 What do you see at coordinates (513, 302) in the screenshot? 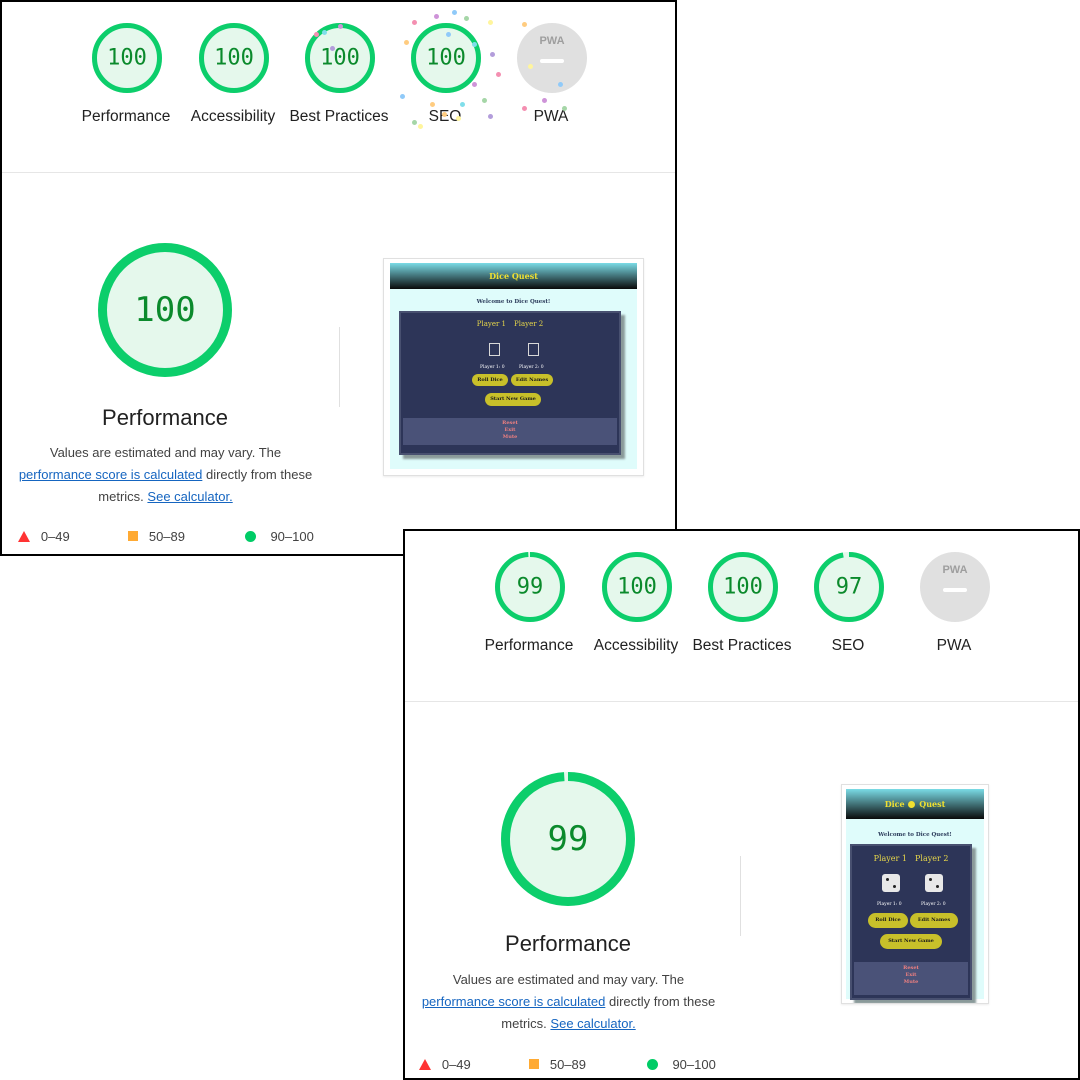
I see `welcome-text: Welcome to Dice Quest!` at bounding box center [513, 302].